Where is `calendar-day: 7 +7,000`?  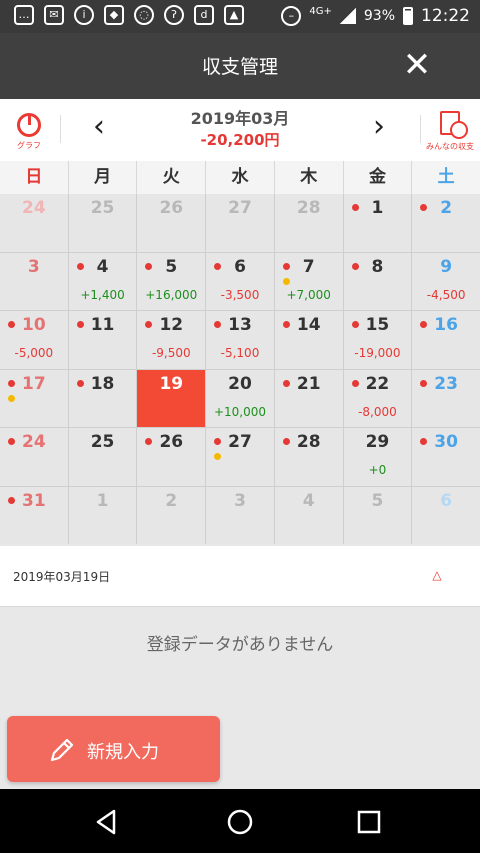
calendar-day: 7 +7,000 is located at coordinates (308, 281).